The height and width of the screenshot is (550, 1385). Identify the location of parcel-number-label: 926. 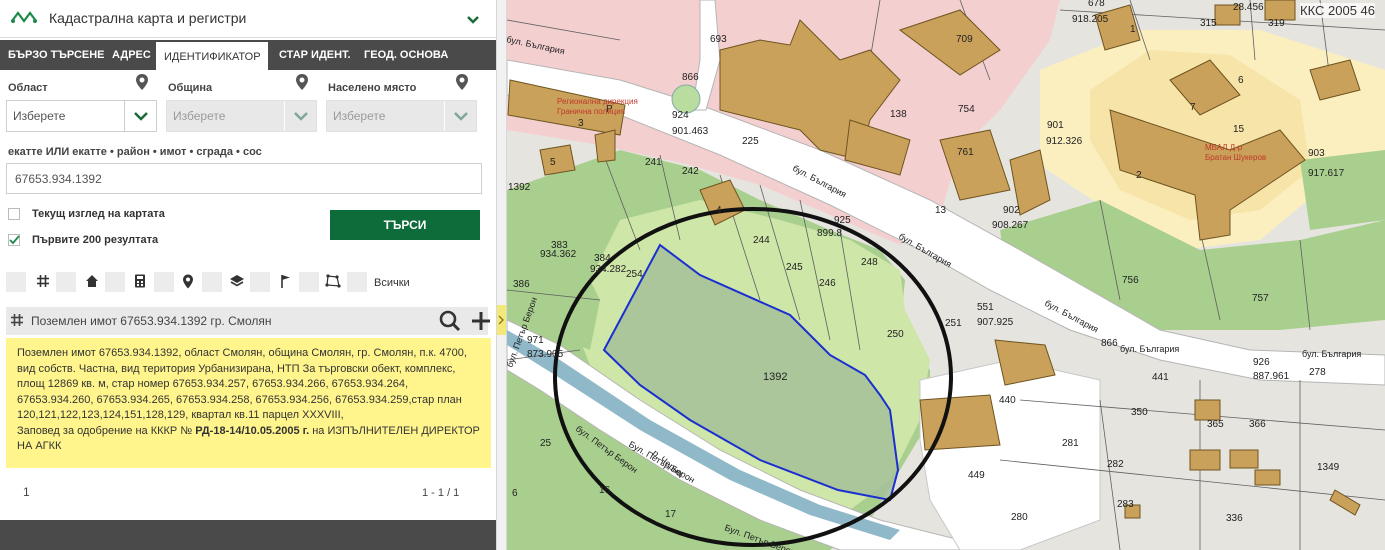
(1261, 362).